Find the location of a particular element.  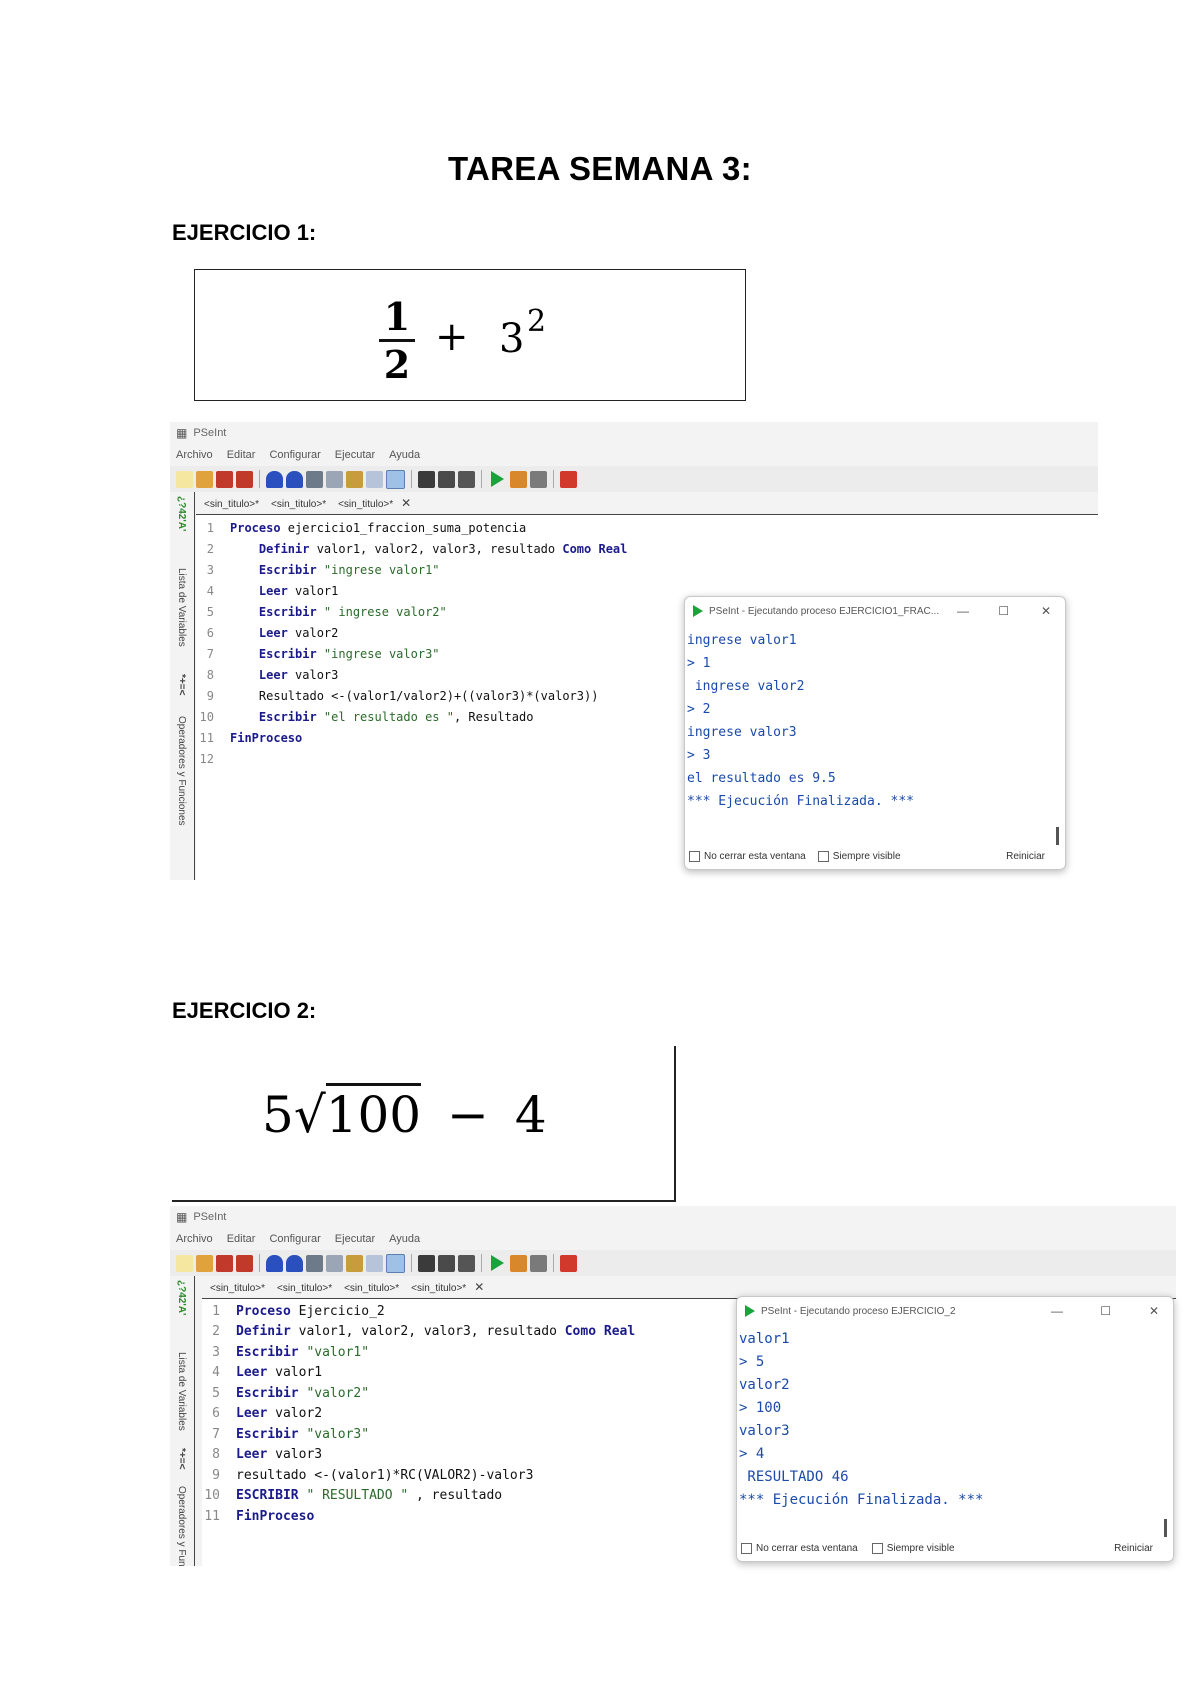

ejercicio2-heading: EJERCICIO 2: is located at coordinates (244, 1010).